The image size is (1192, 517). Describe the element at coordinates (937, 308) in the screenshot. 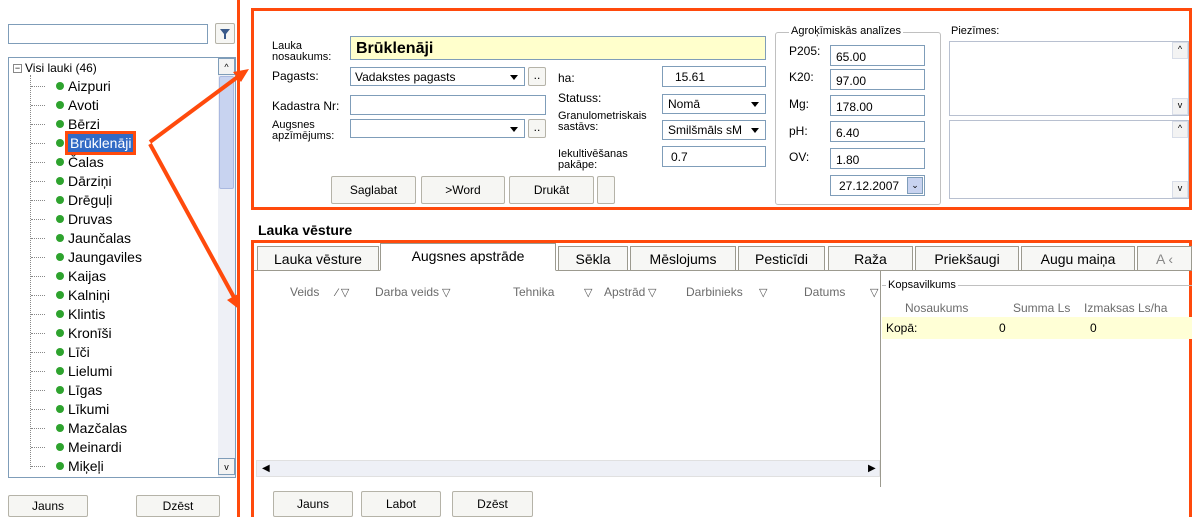

I see `summary-col-nosaukums: Nosaukums` at that location.